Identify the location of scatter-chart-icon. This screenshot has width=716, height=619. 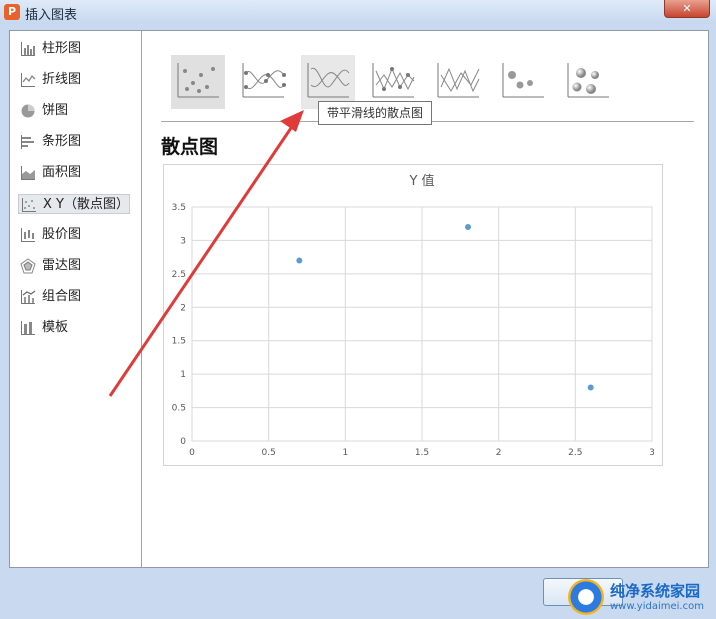
(29, 205).